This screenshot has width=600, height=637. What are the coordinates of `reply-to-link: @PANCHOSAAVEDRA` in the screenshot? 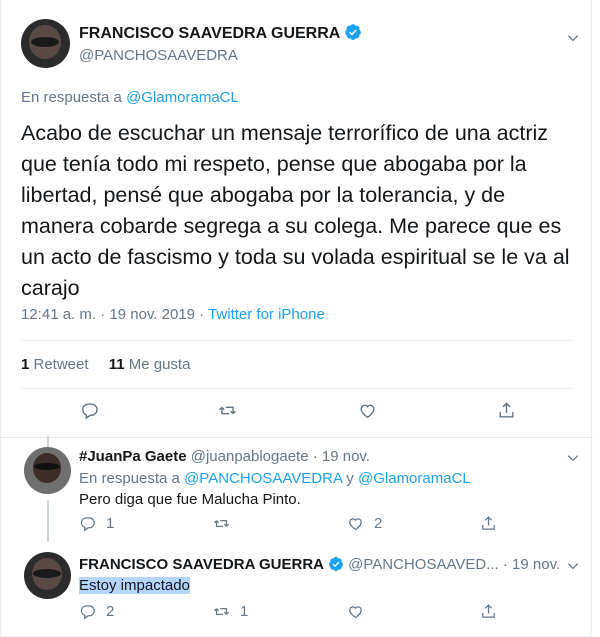 It's located at (263, 478).